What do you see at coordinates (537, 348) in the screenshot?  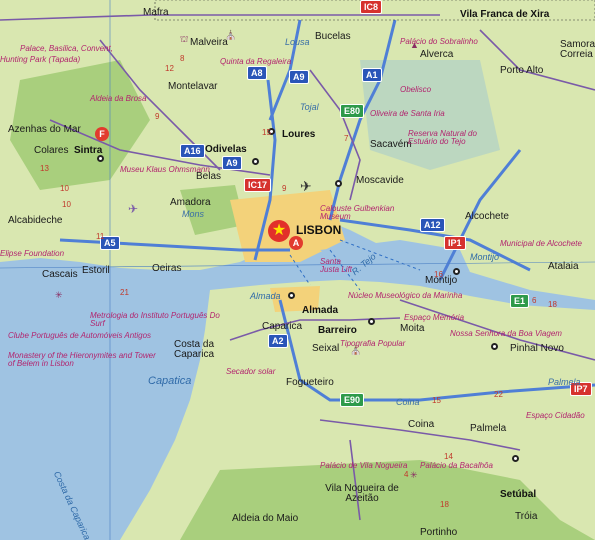 I see `label-pinhal-novo: Pinhal Novo` at bounding box center [537, 348].